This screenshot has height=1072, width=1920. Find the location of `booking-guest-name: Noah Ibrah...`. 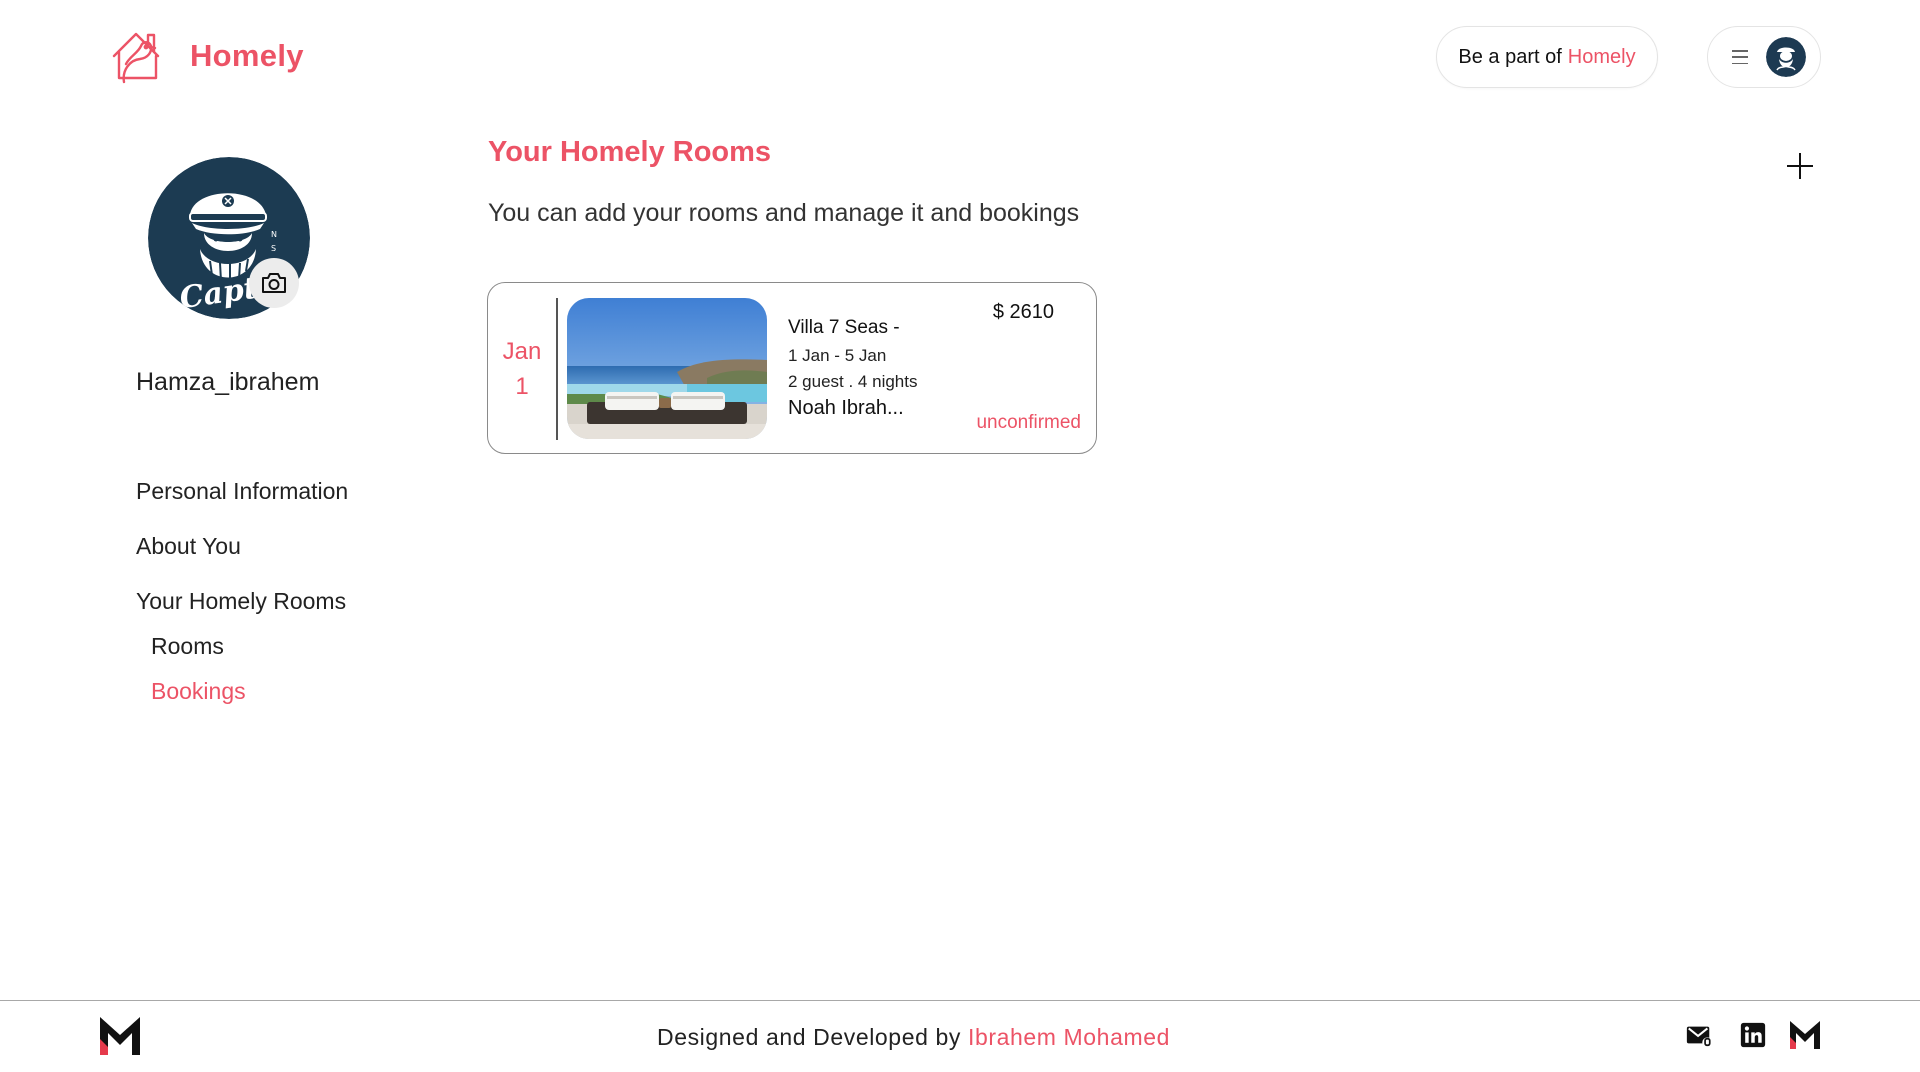

booking-guest-name: Noah Ibrah... is located at coordinates (846, 408).